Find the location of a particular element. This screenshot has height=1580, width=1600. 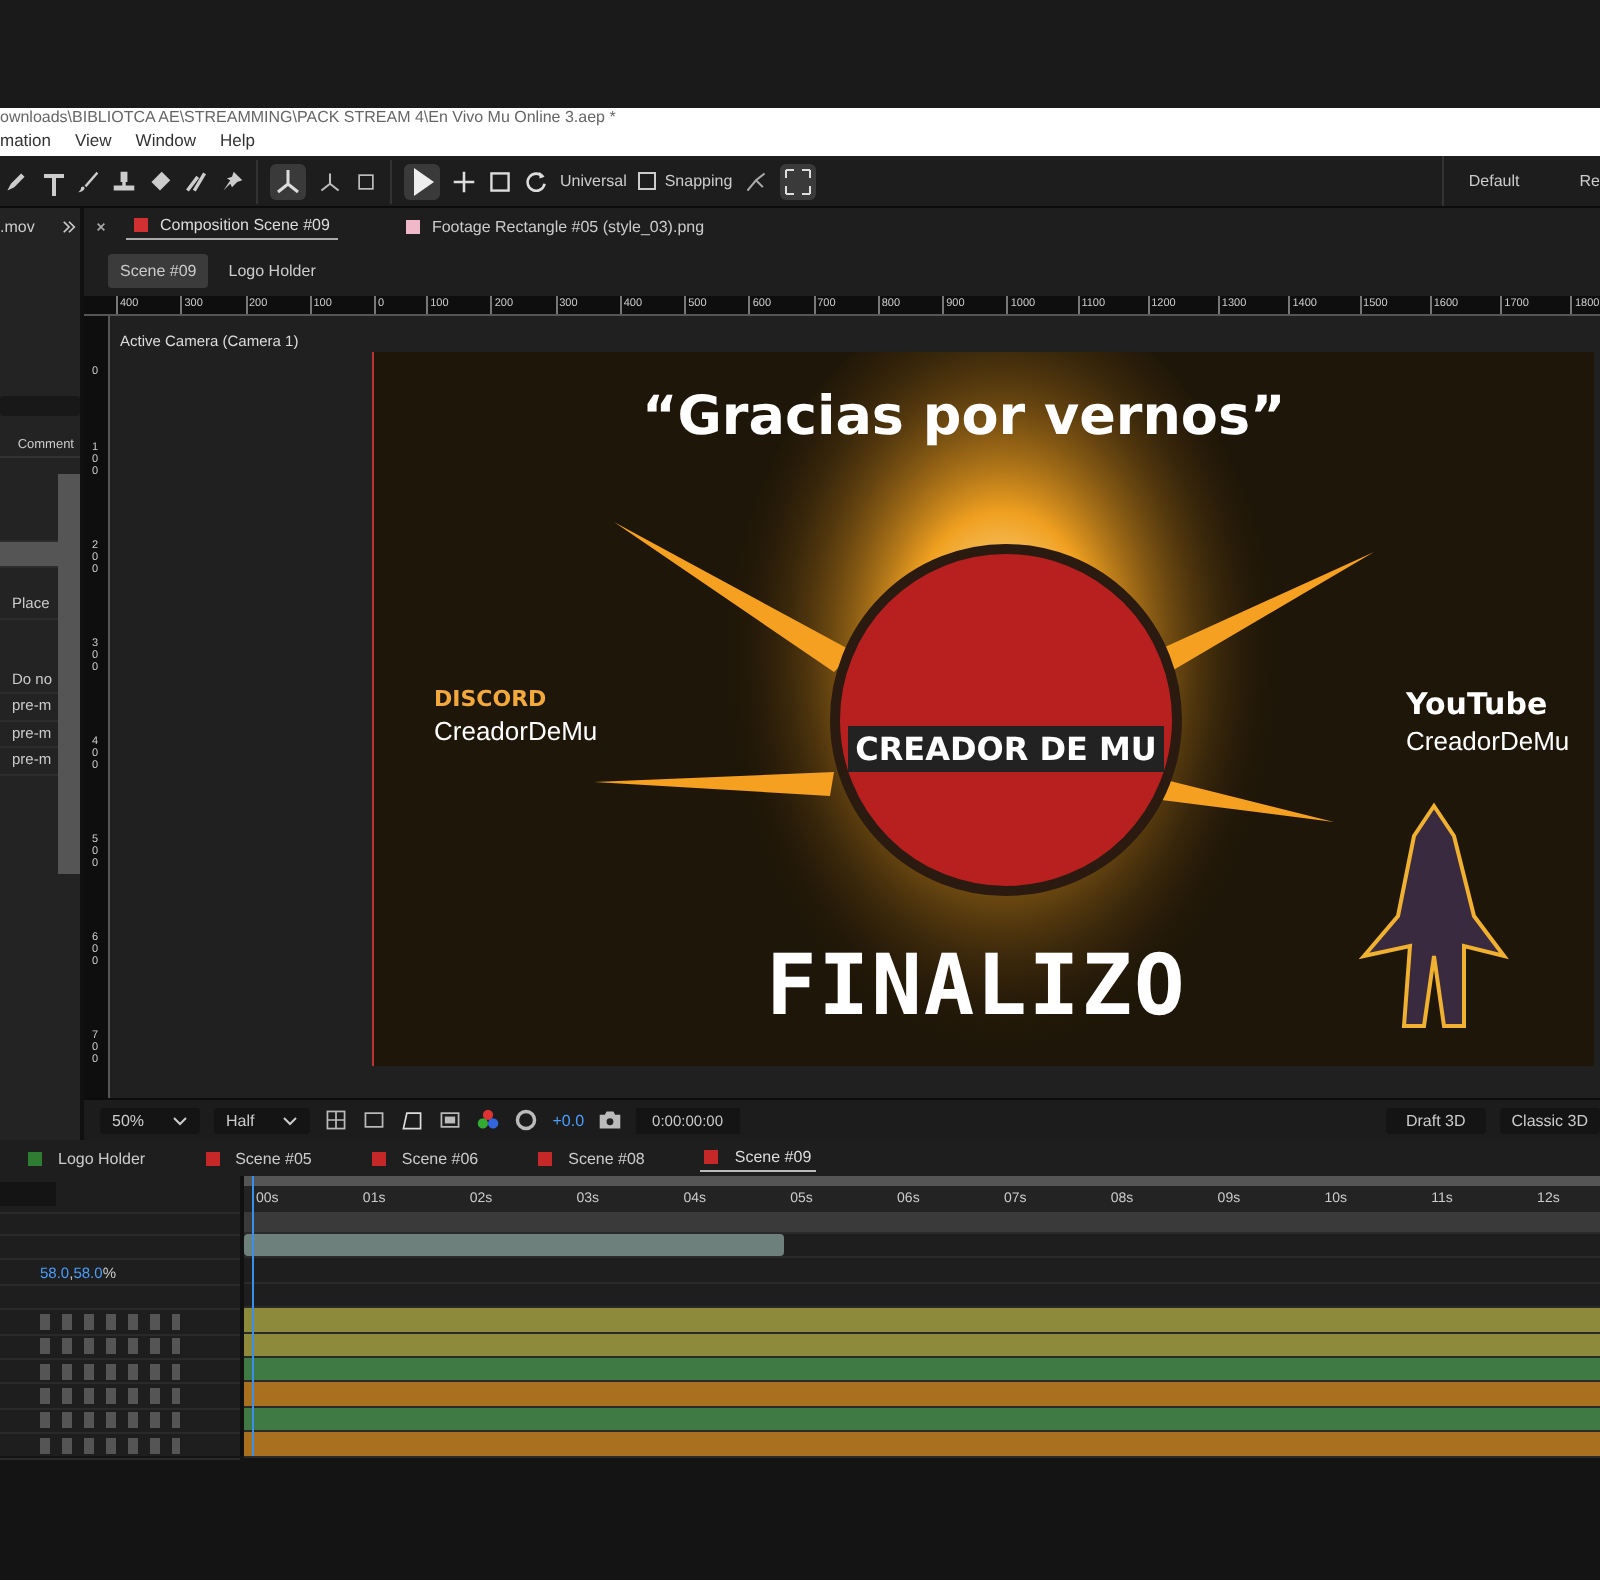

square-icon is located at coordinates (500, 181).